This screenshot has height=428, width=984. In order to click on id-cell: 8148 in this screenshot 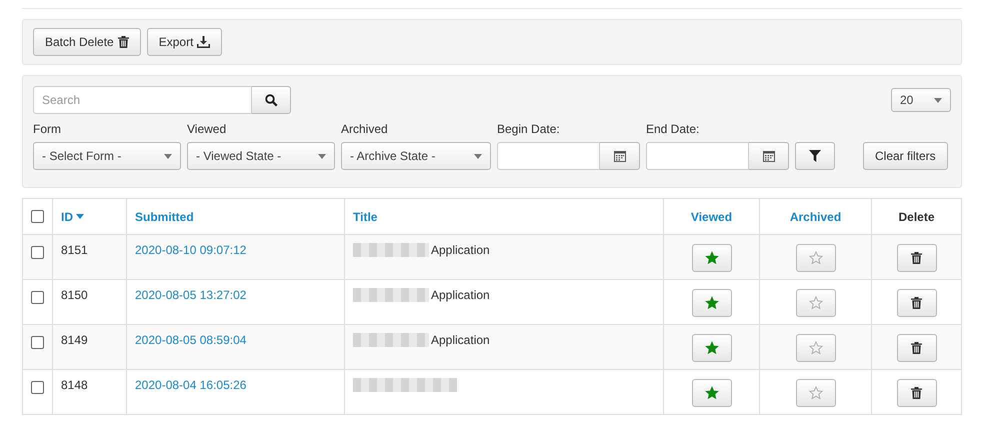, I will do `click(74, 385)`.